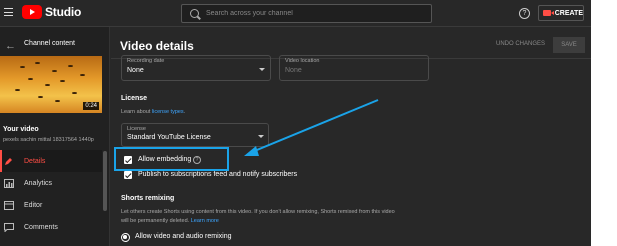 This screenshot has height=246, width=617. I want to click on sidebar-item-analytics: Analytics, so click(51, 183).